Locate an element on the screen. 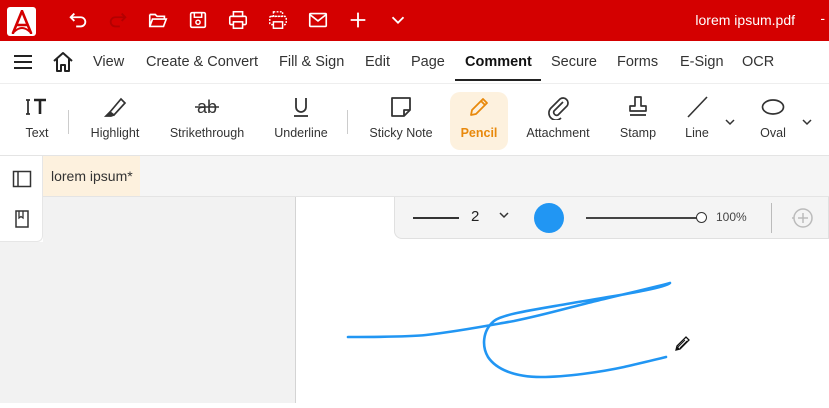 The image size is (829, 408). tool-attachment: Attachment is located at coordinates (558, 121).